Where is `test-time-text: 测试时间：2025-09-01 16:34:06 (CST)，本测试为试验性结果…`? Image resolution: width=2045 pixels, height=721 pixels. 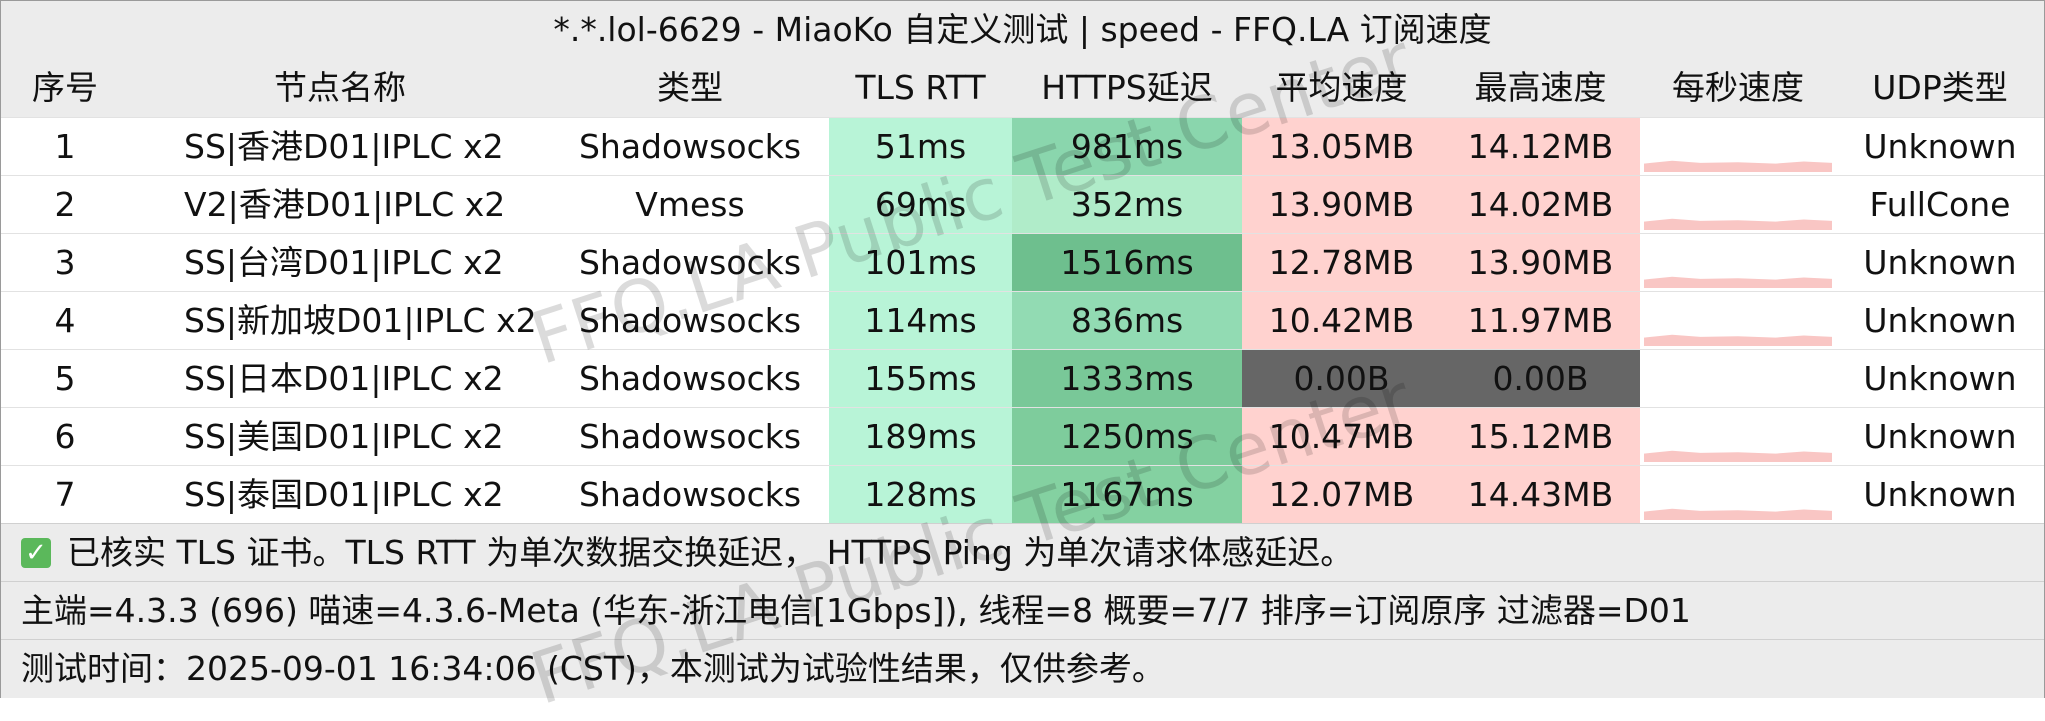
test-time-text: 测试时间：2025-09-01 16:34:06 (CST)，本测试为试验性结果… is located at coordinates (593, 668).